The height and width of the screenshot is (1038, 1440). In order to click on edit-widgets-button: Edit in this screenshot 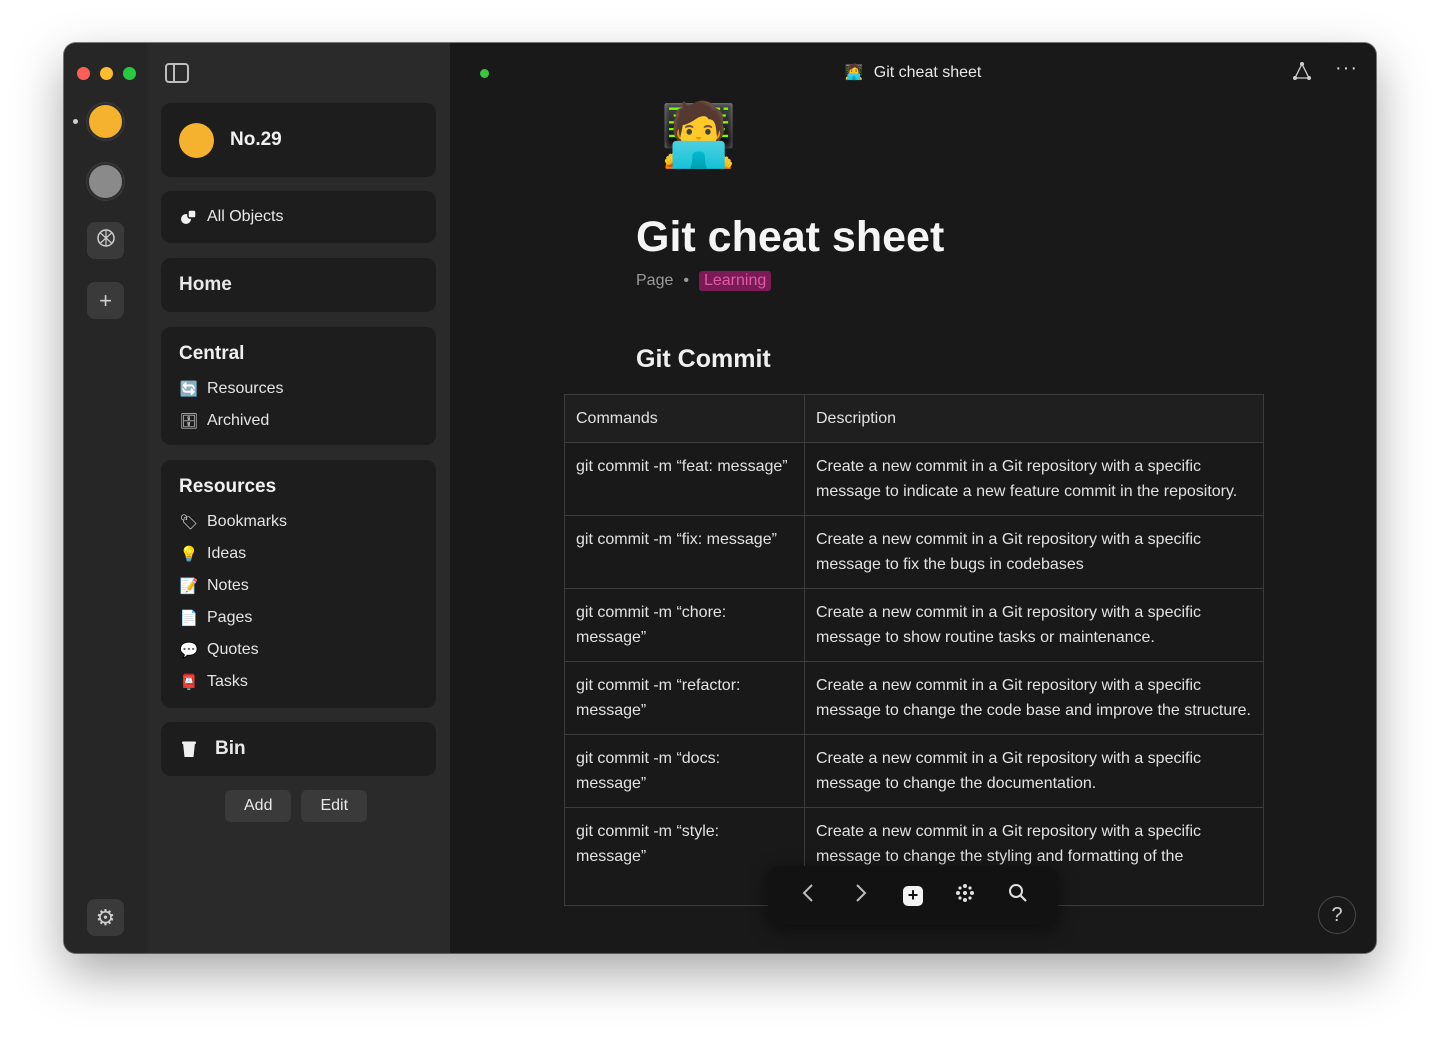, I will do `click(334, 806)`.